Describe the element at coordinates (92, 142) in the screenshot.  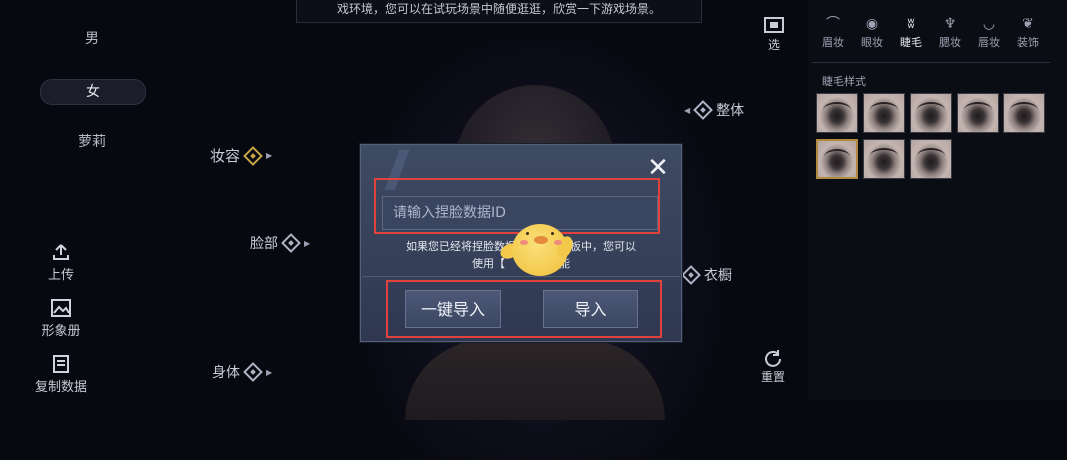
I see `gender-option-loli: 萝莉` at that location.